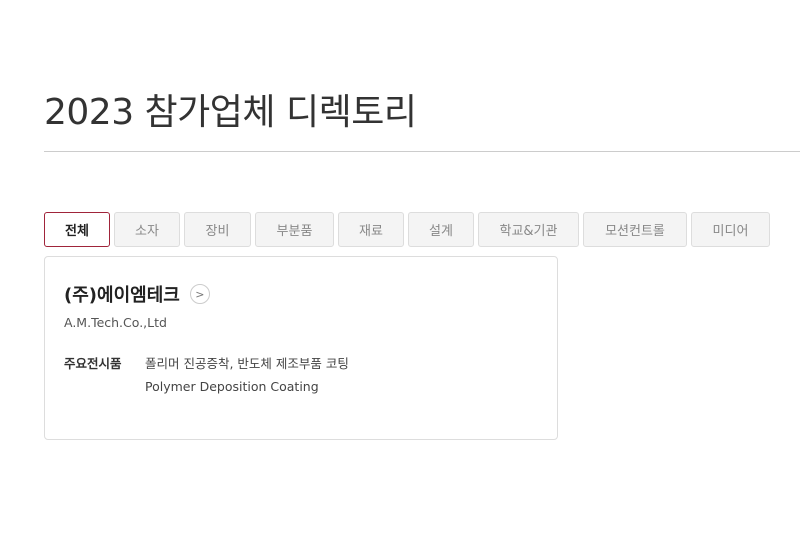  I want to click on tab-equipment: 장비, so click(217, 229).